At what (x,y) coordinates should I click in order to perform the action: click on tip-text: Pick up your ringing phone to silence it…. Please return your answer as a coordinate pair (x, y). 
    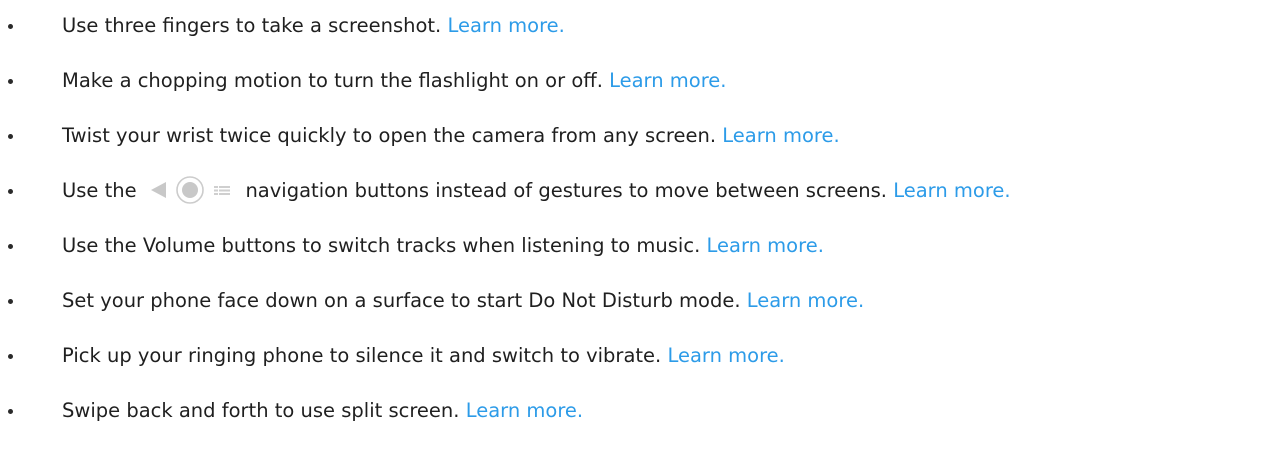
    Looking at the image, I should click on (362, 355).